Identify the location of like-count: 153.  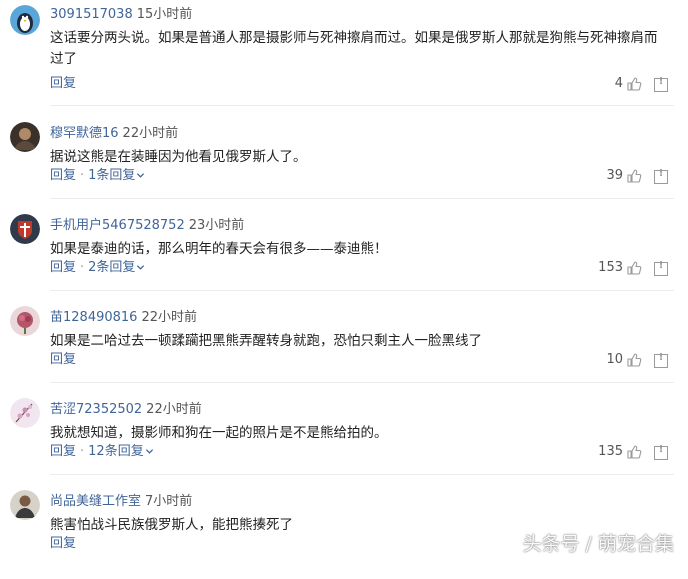
(610, 267).